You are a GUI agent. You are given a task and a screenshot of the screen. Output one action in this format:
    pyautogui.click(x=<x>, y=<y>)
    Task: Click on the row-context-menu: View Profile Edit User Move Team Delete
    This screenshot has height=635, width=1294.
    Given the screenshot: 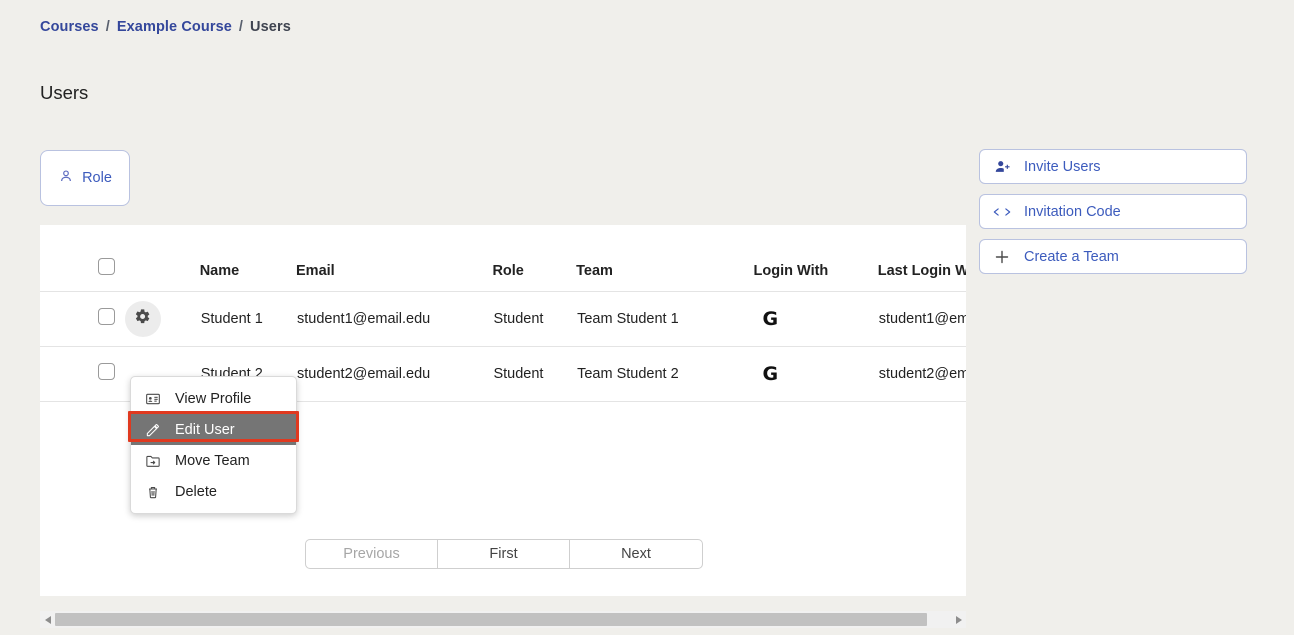 What is the action you would take?
    pyautogui.click(x=213, y=445)
    